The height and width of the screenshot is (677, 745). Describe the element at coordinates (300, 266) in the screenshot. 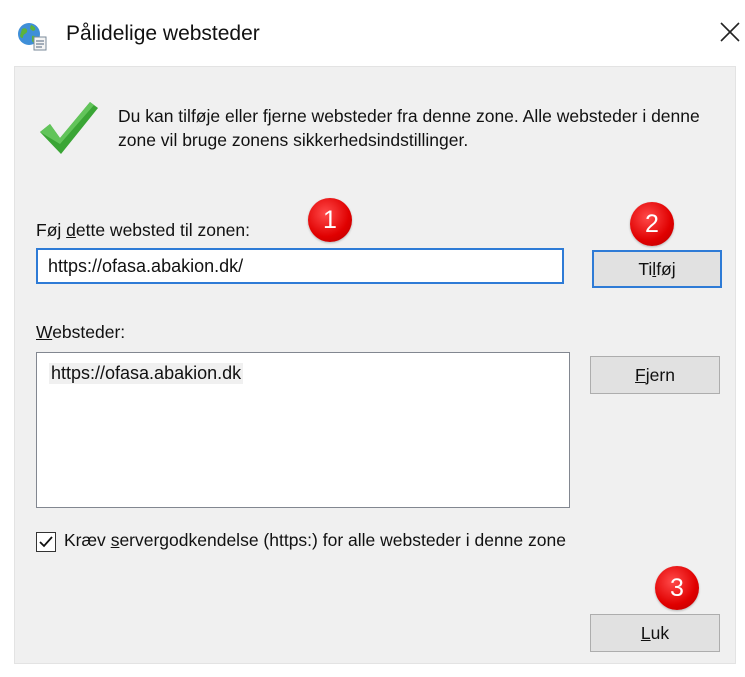

I see `add-site-input: https://ofasa.abakion.dk/` at that location.